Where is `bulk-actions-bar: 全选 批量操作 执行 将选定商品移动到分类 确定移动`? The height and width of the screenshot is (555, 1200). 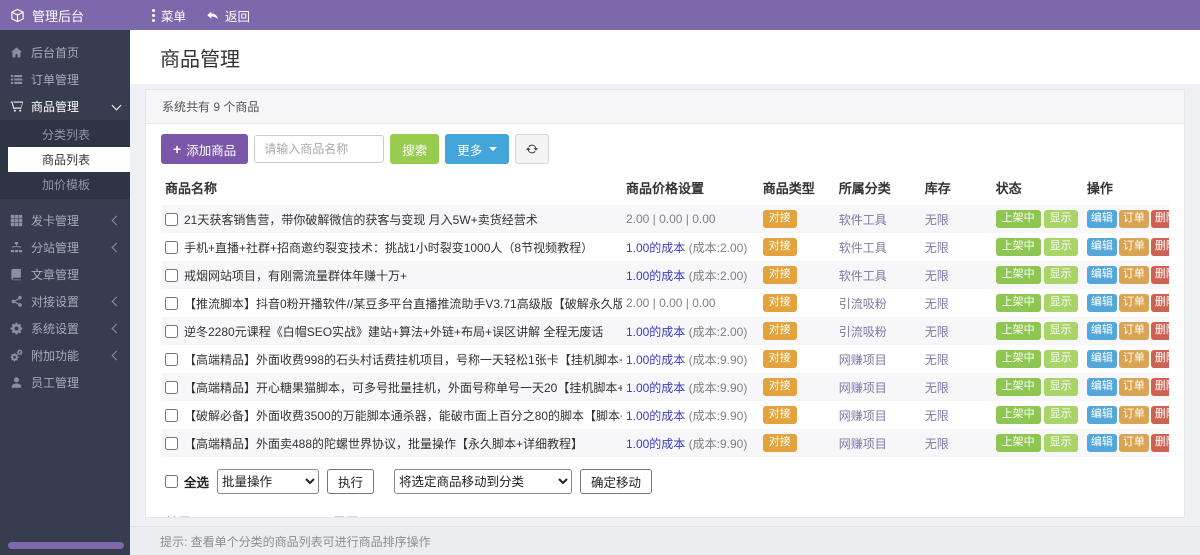 bulk-actions-bar: 全选 批量操作 执行 将选定商品移动到分类 确定移动 is located at coordinates (665, 481).